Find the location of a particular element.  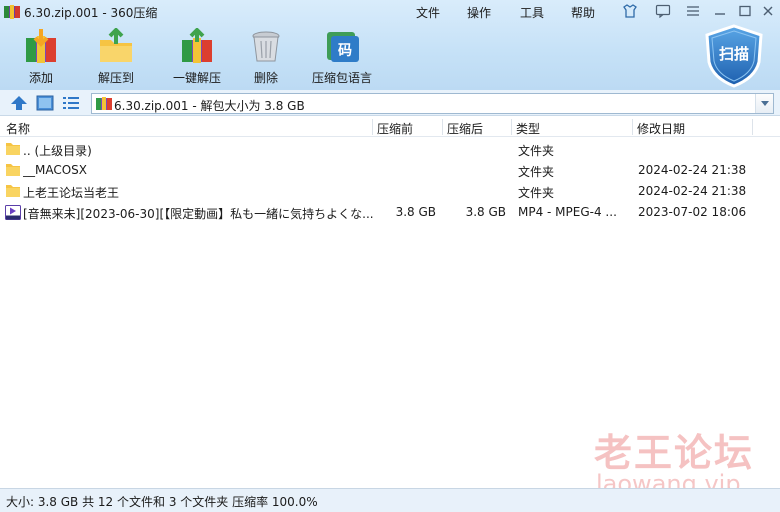

one-click-extract-icon is located at coordinates (197, 45).